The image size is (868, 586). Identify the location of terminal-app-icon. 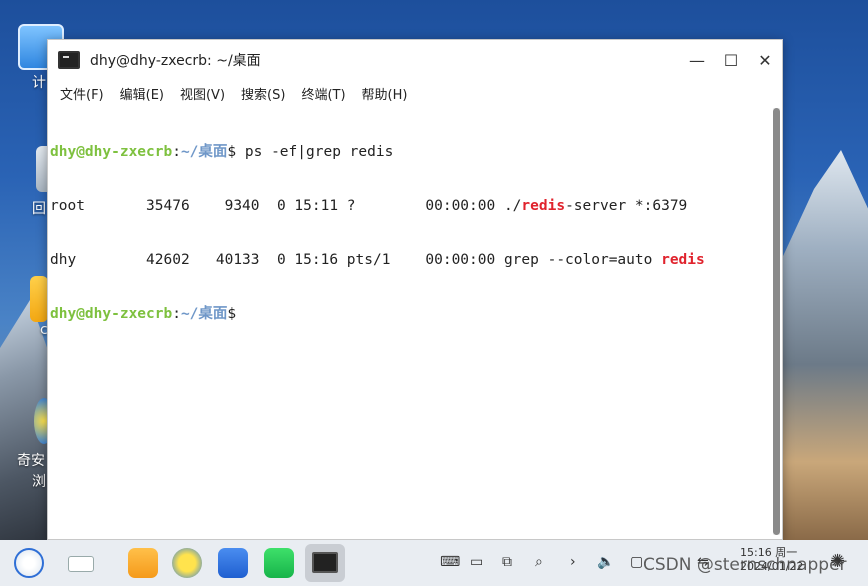
(69, 60).